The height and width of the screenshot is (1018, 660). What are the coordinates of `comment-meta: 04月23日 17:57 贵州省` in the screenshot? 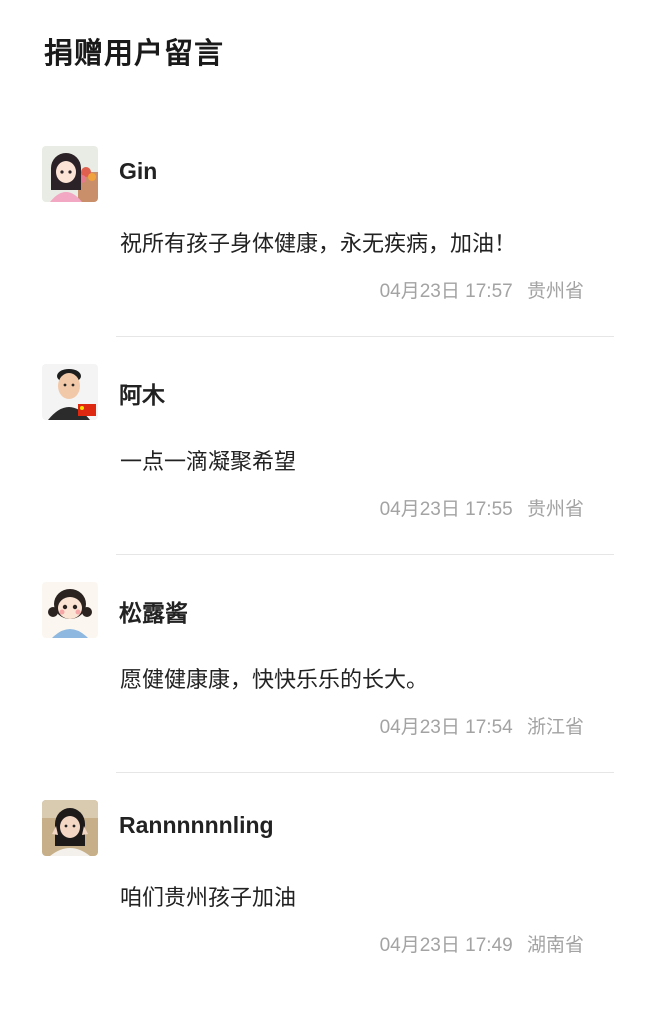 It's located at (482, 289).